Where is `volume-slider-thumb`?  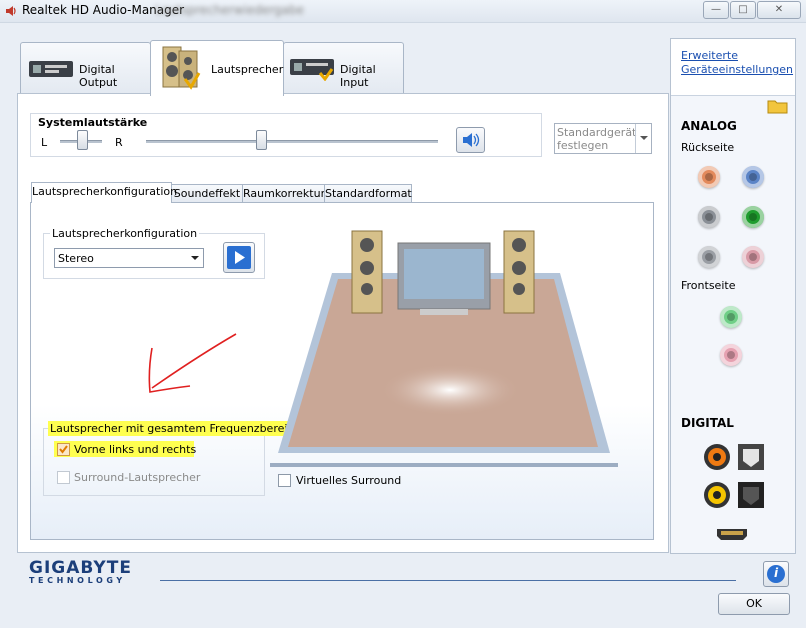 volume-slider-thumb is located at coordinates (261, 140).